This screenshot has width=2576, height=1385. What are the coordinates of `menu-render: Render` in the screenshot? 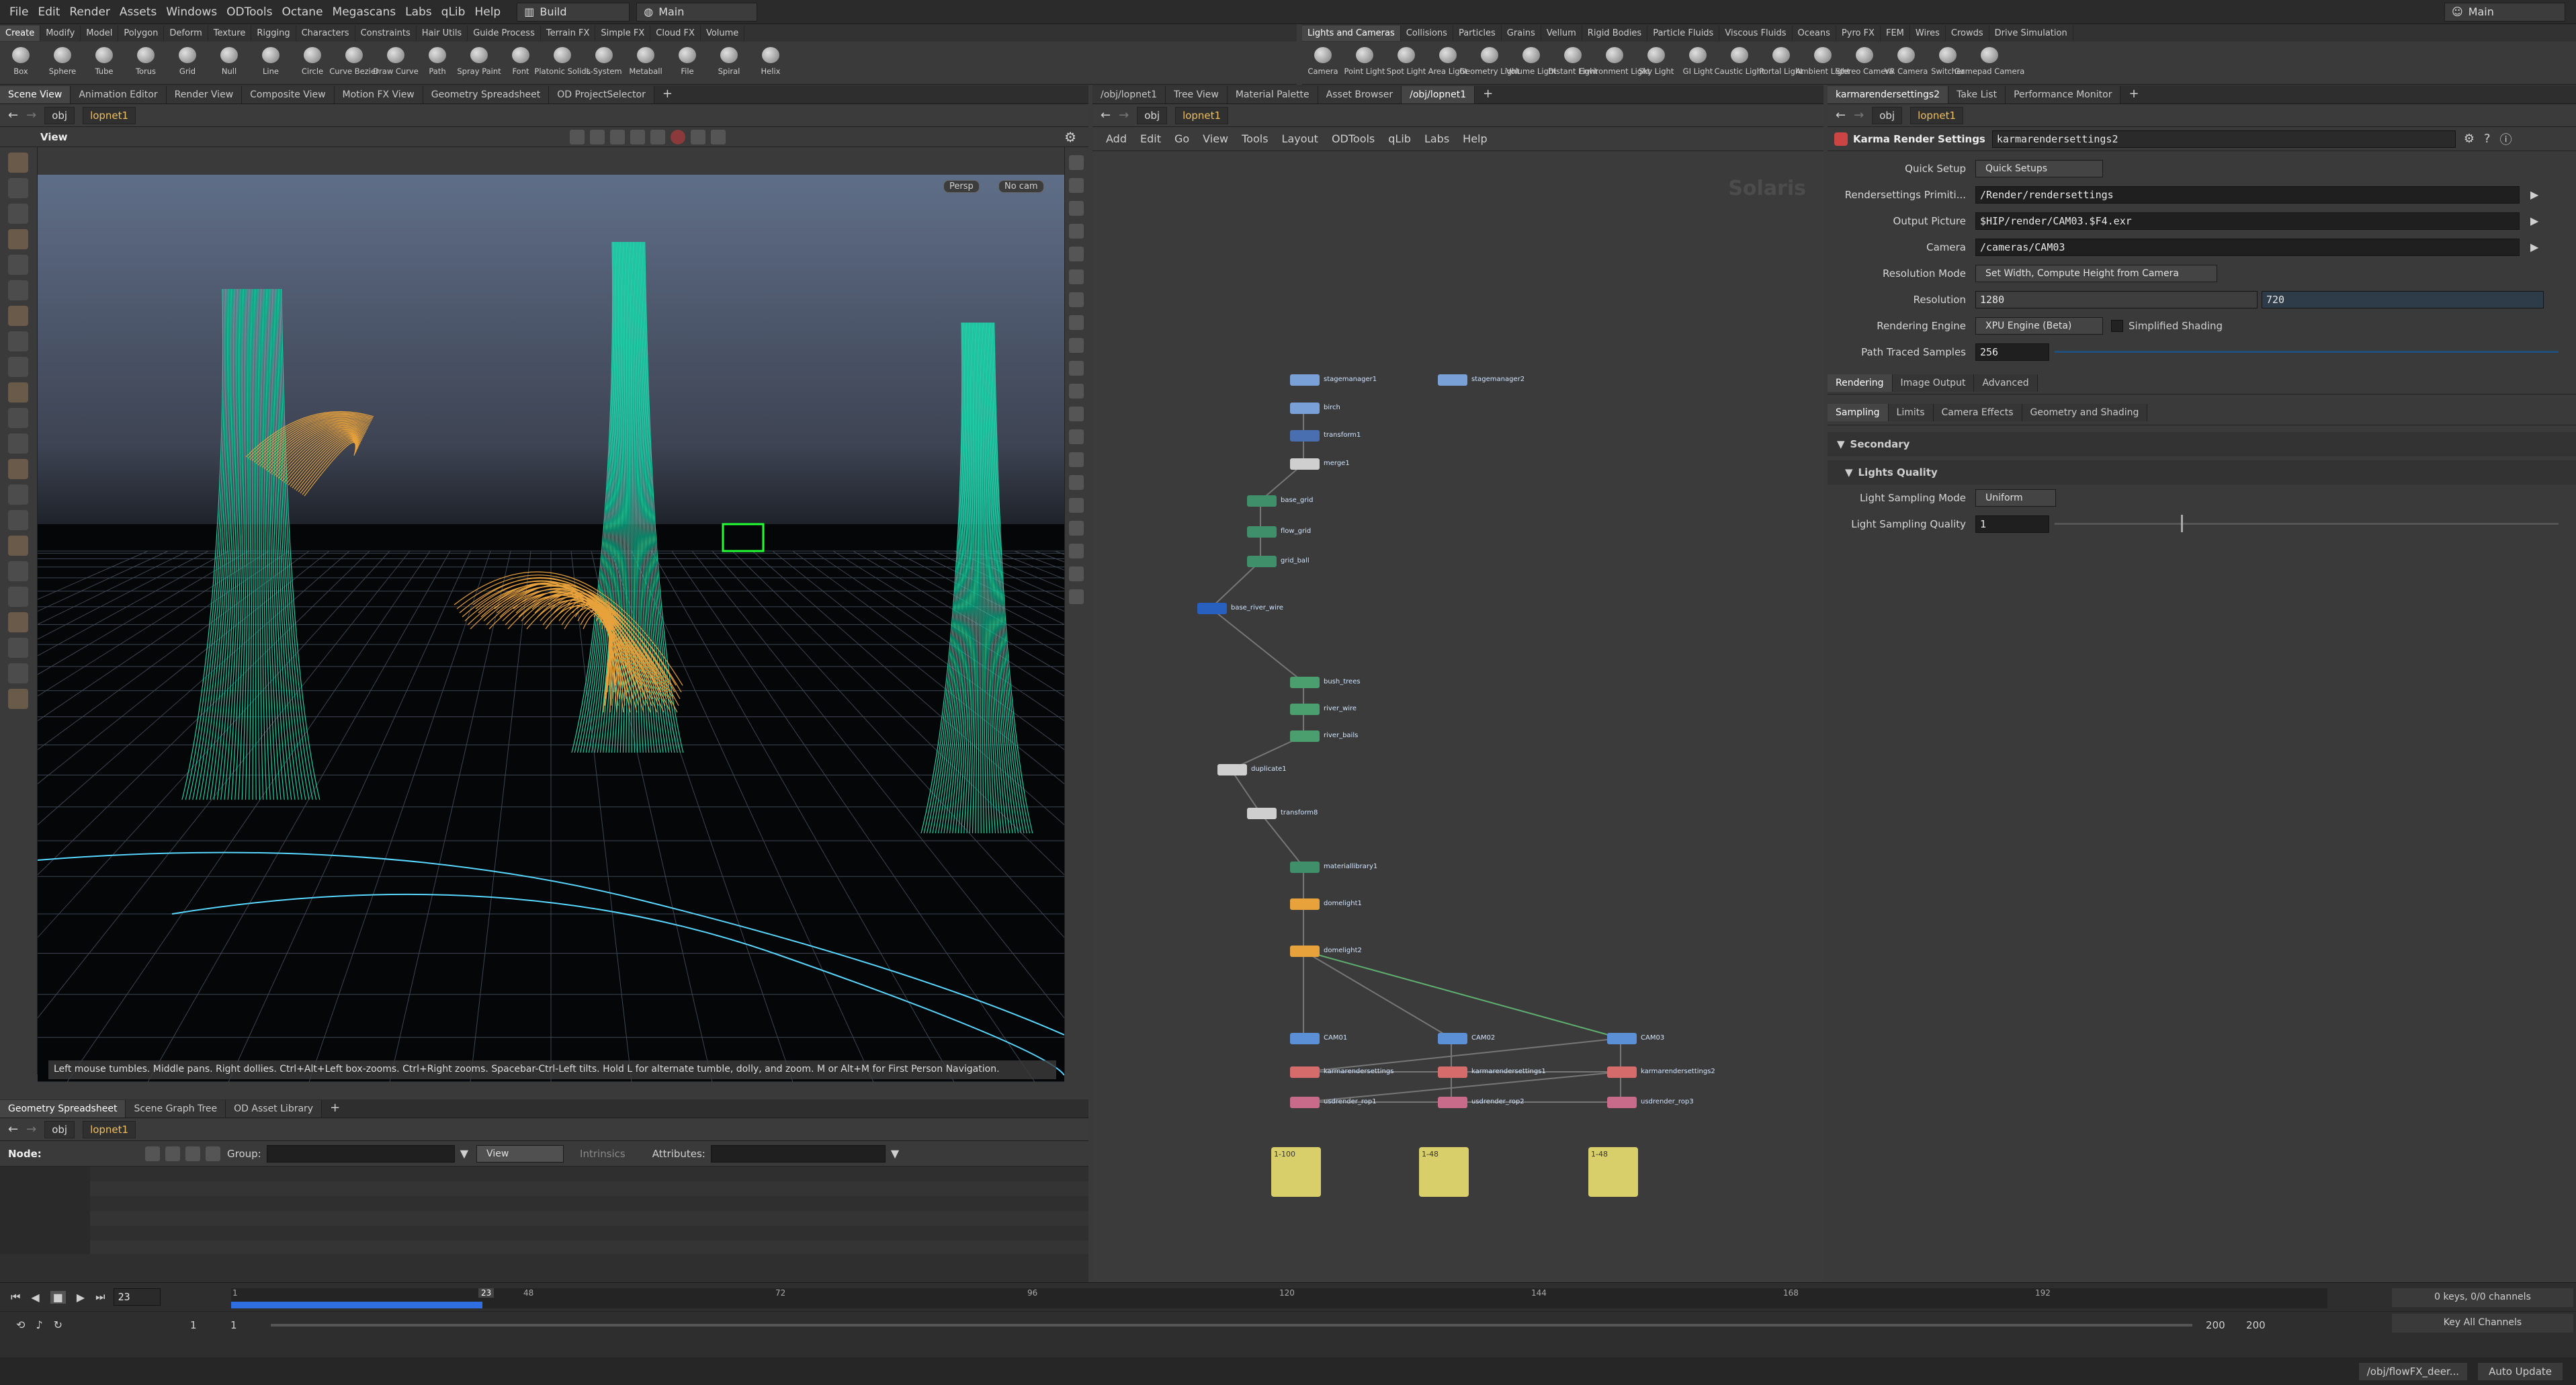 It's located at (89, 12).